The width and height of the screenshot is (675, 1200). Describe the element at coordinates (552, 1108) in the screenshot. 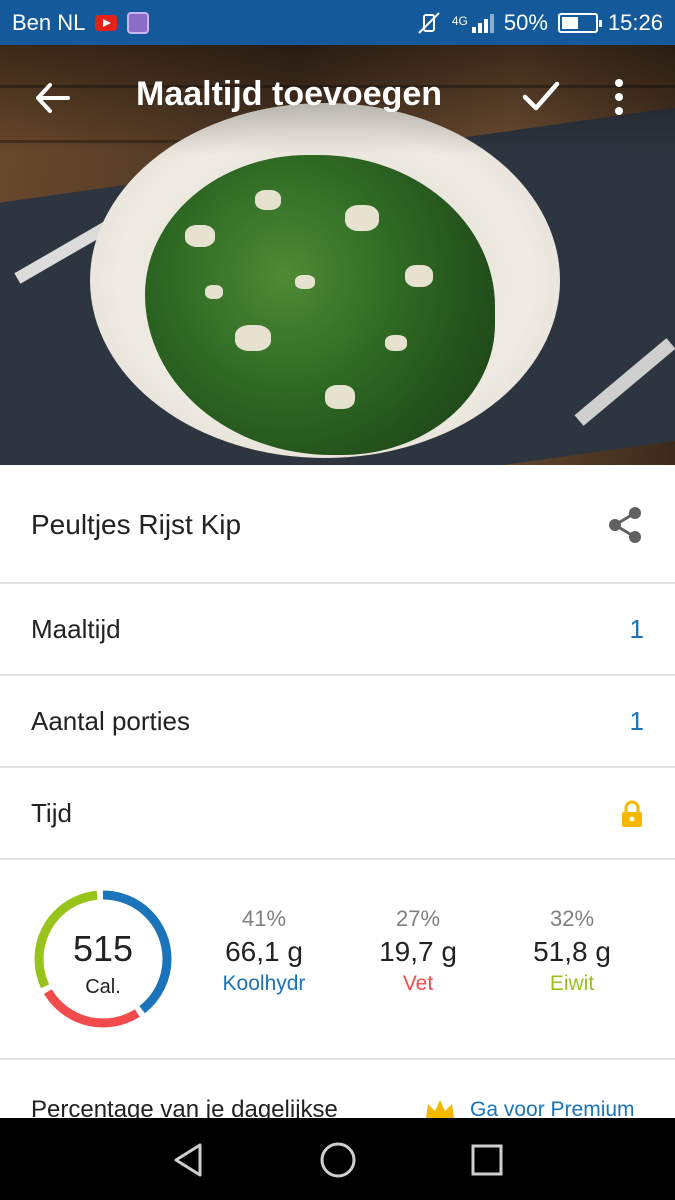

I see `go-premium-link: Ga voor Premium` at that location.